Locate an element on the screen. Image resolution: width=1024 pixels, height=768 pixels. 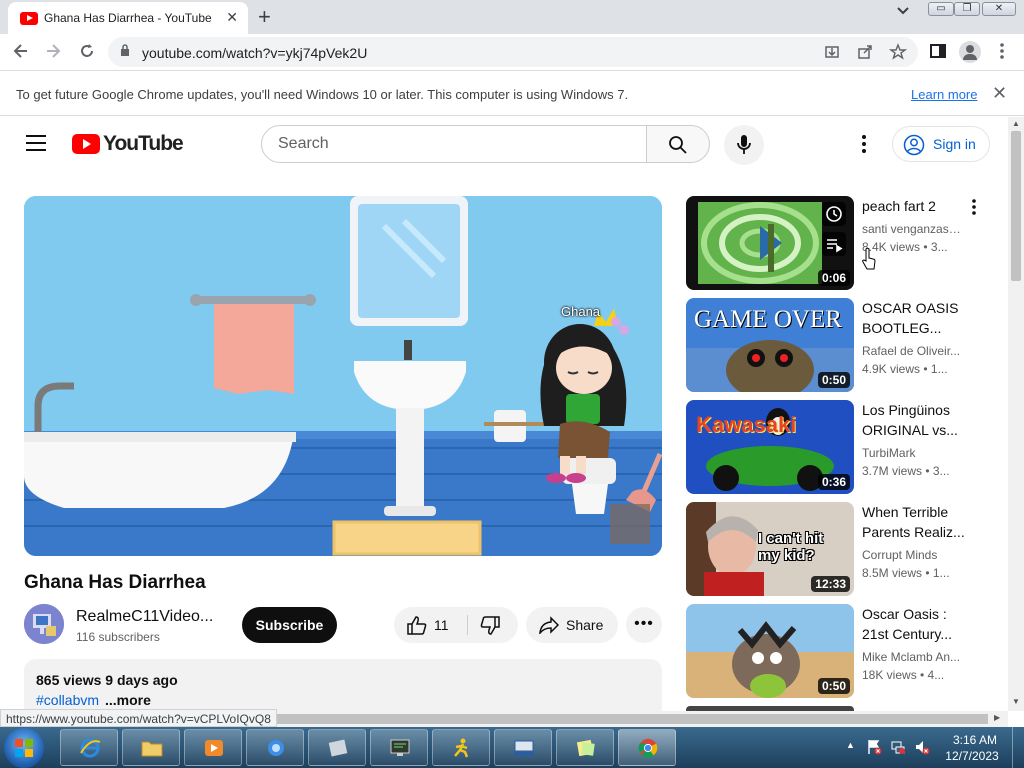
add-to-queue-icon is located at coordinates (834, 244).